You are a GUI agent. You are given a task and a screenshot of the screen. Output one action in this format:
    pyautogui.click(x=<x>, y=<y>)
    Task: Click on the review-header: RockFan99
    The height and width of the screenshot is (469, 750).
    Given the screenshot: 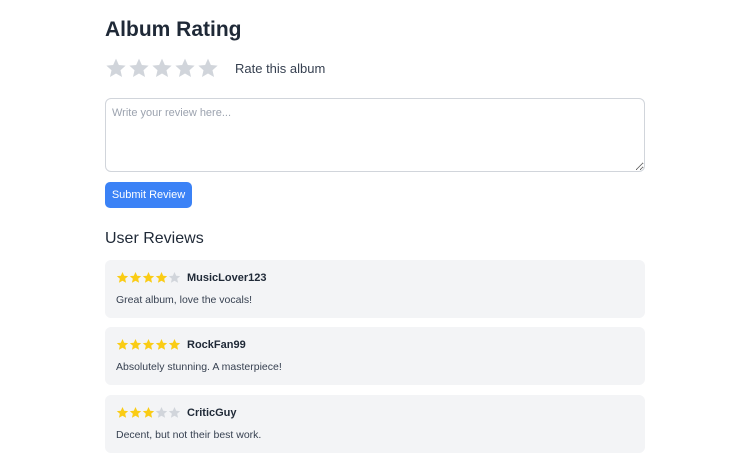 What is the action you would take?
    pyautogui.click(x=181, y=344)
    